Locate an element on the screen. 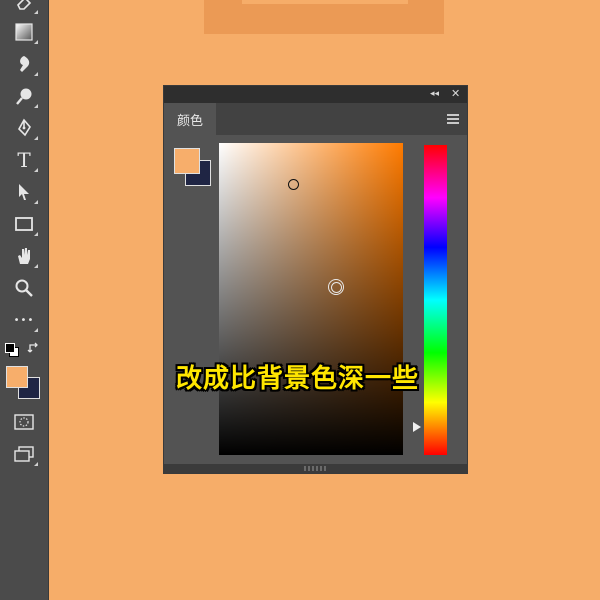 The width and height of the screenshot is (600, 600). tools-panel: T ••• is located at coordinates (24, 300).